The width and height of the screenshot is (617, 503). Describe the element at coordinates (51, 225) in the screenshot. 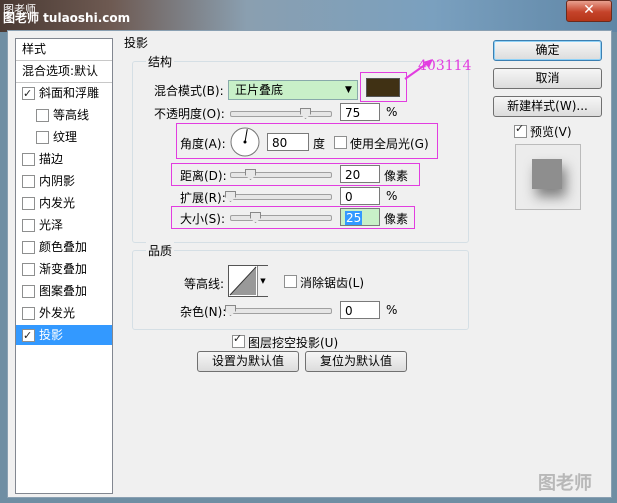

I see `style-item-label: 光泽` at that location.